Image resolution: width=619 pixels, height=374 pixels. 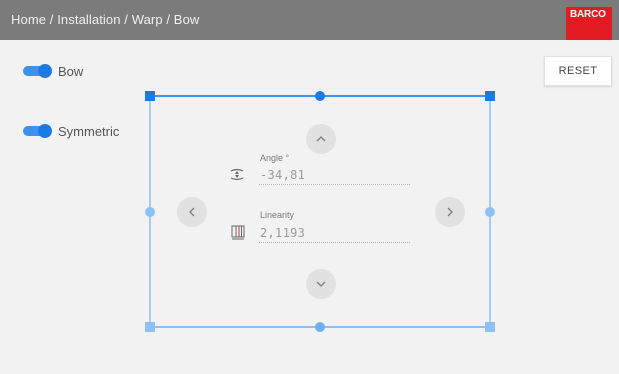 What do you see at coordinates (334, 242) in the screenshot?
I see `linearity-underline` at bounding box center [334, 242].